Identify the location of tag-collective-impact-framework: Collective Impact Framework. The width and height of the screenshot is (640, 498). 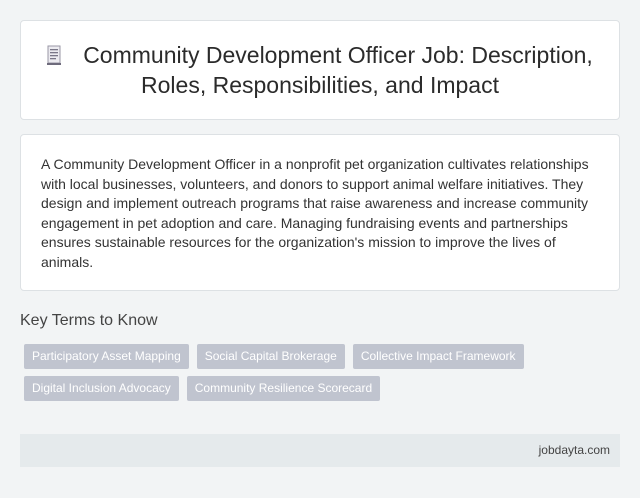
(438, 356).